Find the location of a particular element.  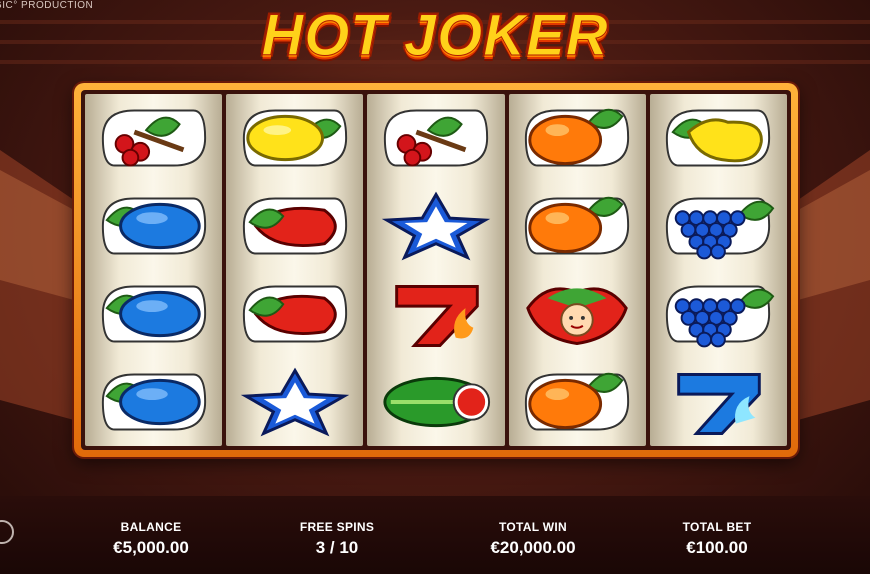

free-spins-label: FREE SPINS is located at coordinates (337, 527).